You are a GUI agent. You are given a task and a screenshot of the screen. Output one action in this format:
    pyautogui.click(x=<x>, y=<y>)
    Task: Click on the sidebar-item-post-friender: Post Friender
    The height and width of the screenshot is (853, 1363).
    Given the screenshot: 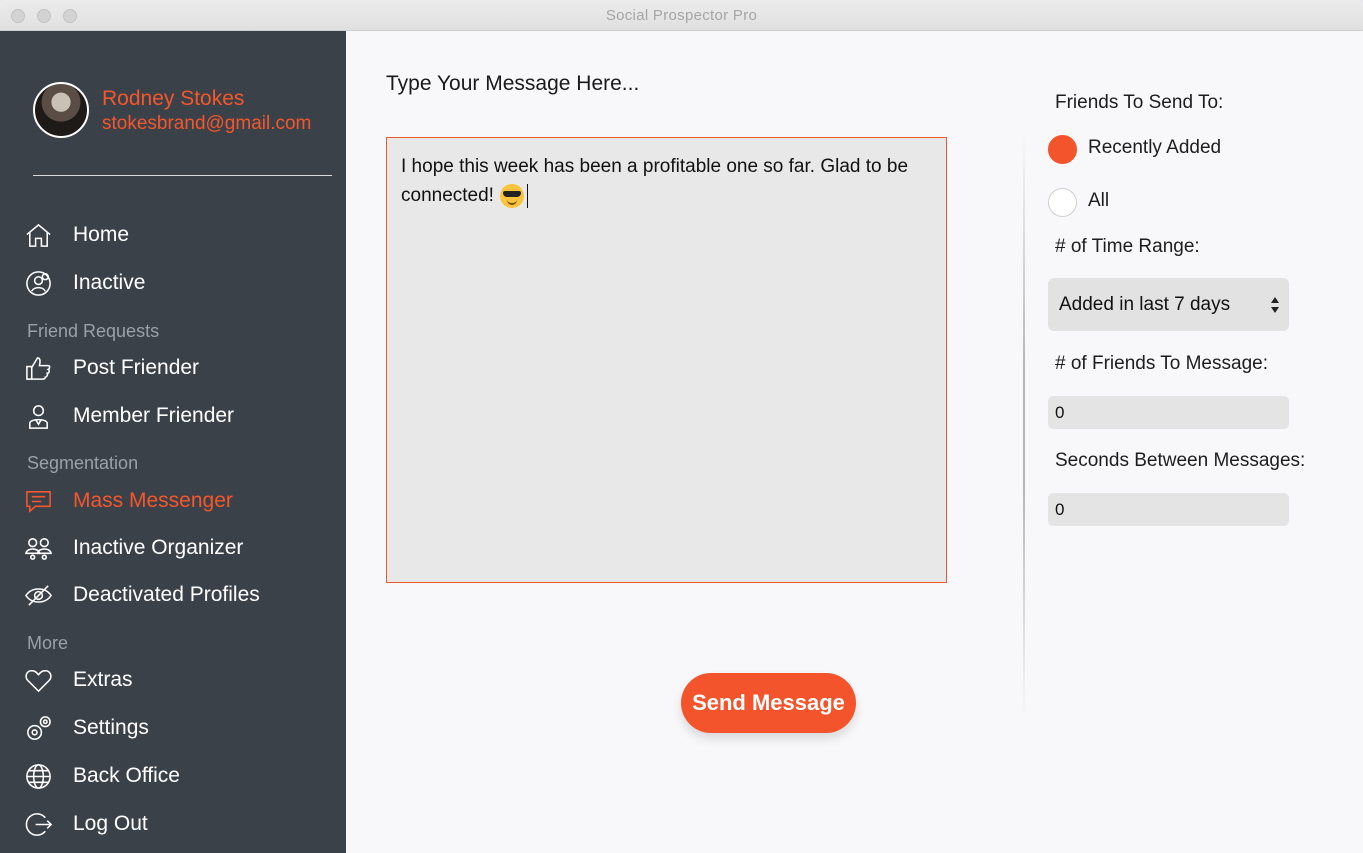 What is the action you would take?
    pyautogui.click(x=174, y=368)
    